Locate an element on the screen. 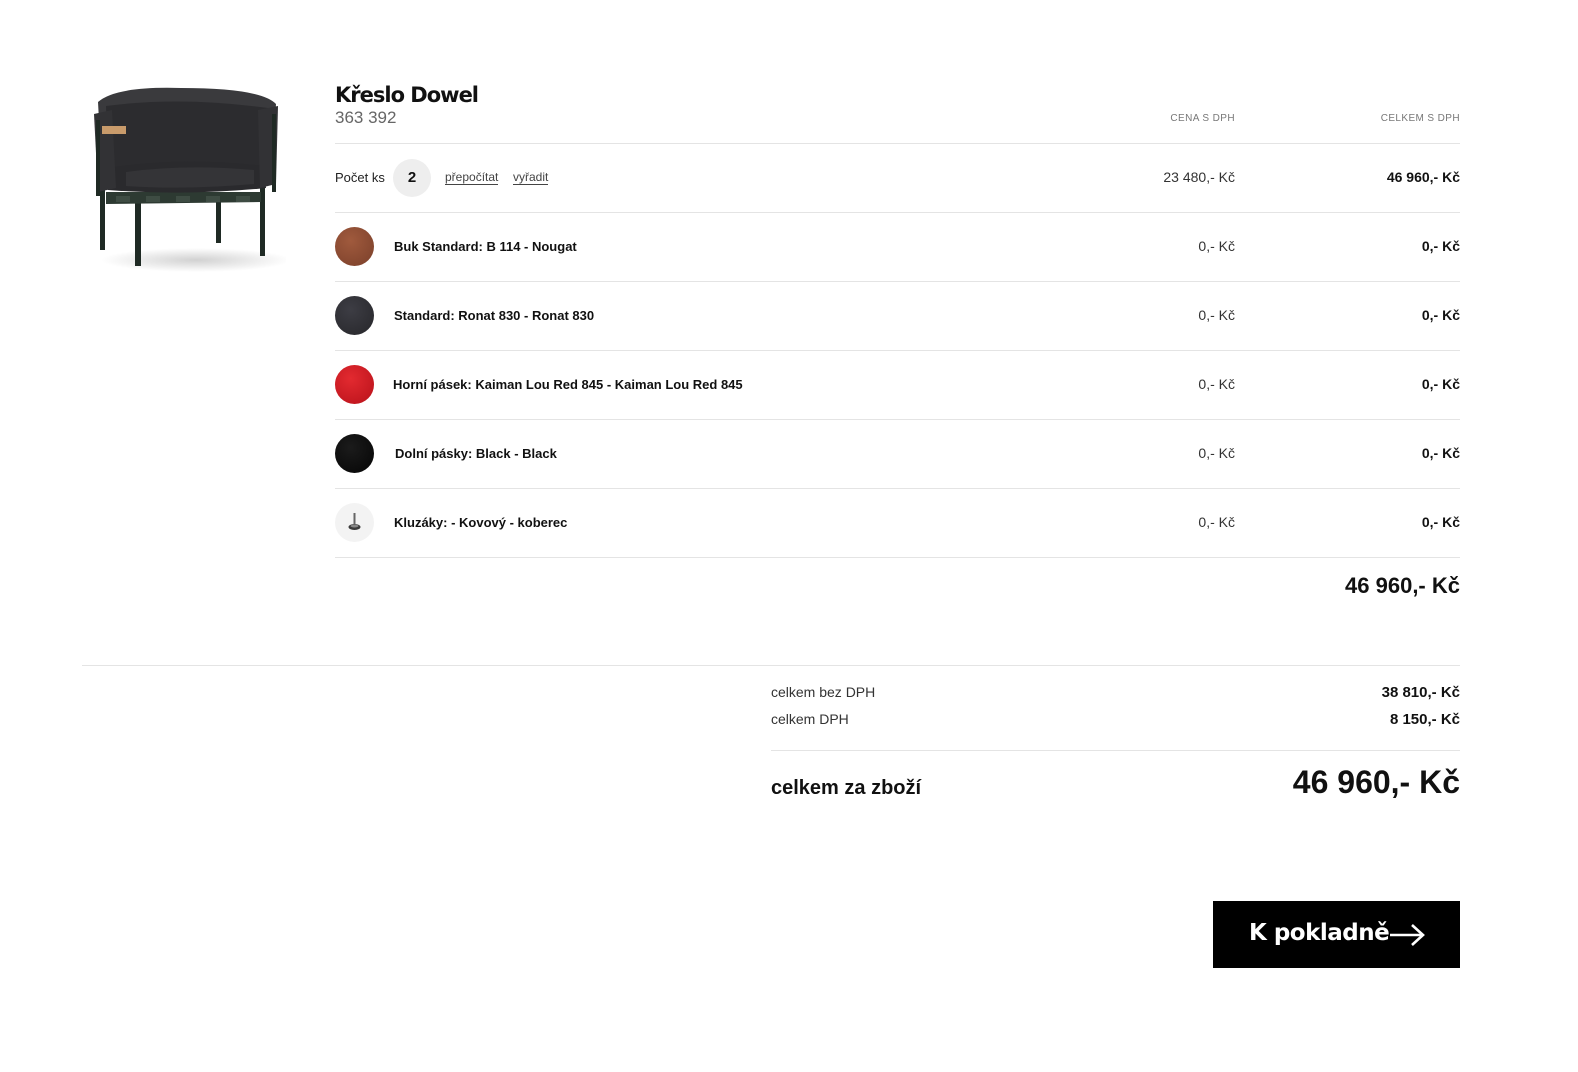 The image size is (1578, 1072). vat-value: 8 150,- Kč is located at coordinates (1424, 719).